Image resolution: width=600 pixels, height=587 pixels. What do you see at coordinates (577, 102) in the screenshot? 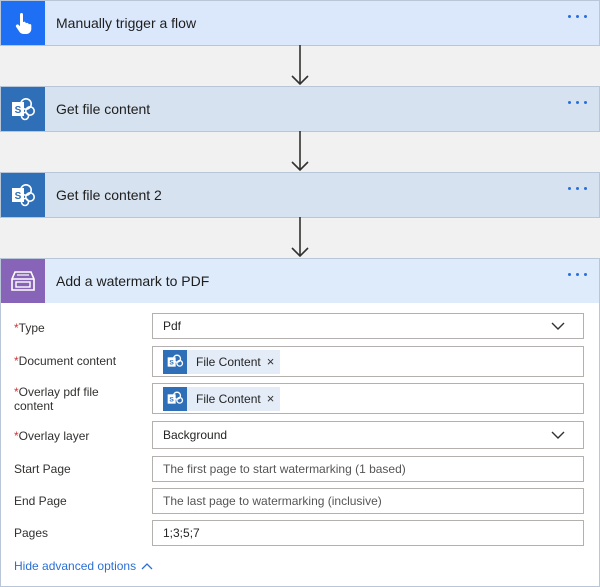
I see `get-file-content-more-menu` at bounding box center [577, 102].